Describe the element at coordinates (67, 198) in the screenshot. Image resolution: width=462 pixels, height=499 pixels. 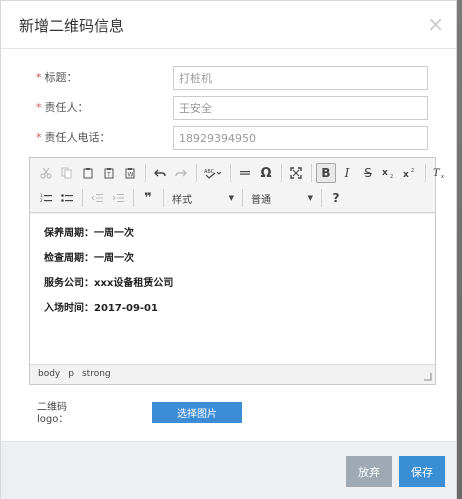
I see `bulleted-list-icon` at that location.